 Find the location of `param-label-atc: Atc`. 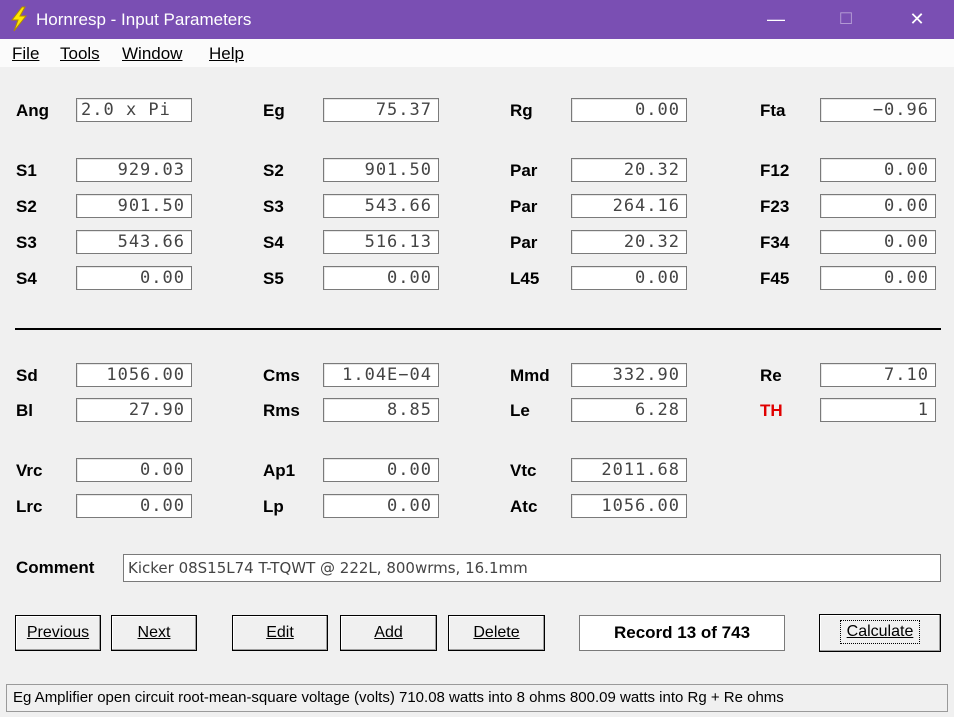

param-label-atc: Atc is located at coordinates (524, 506).